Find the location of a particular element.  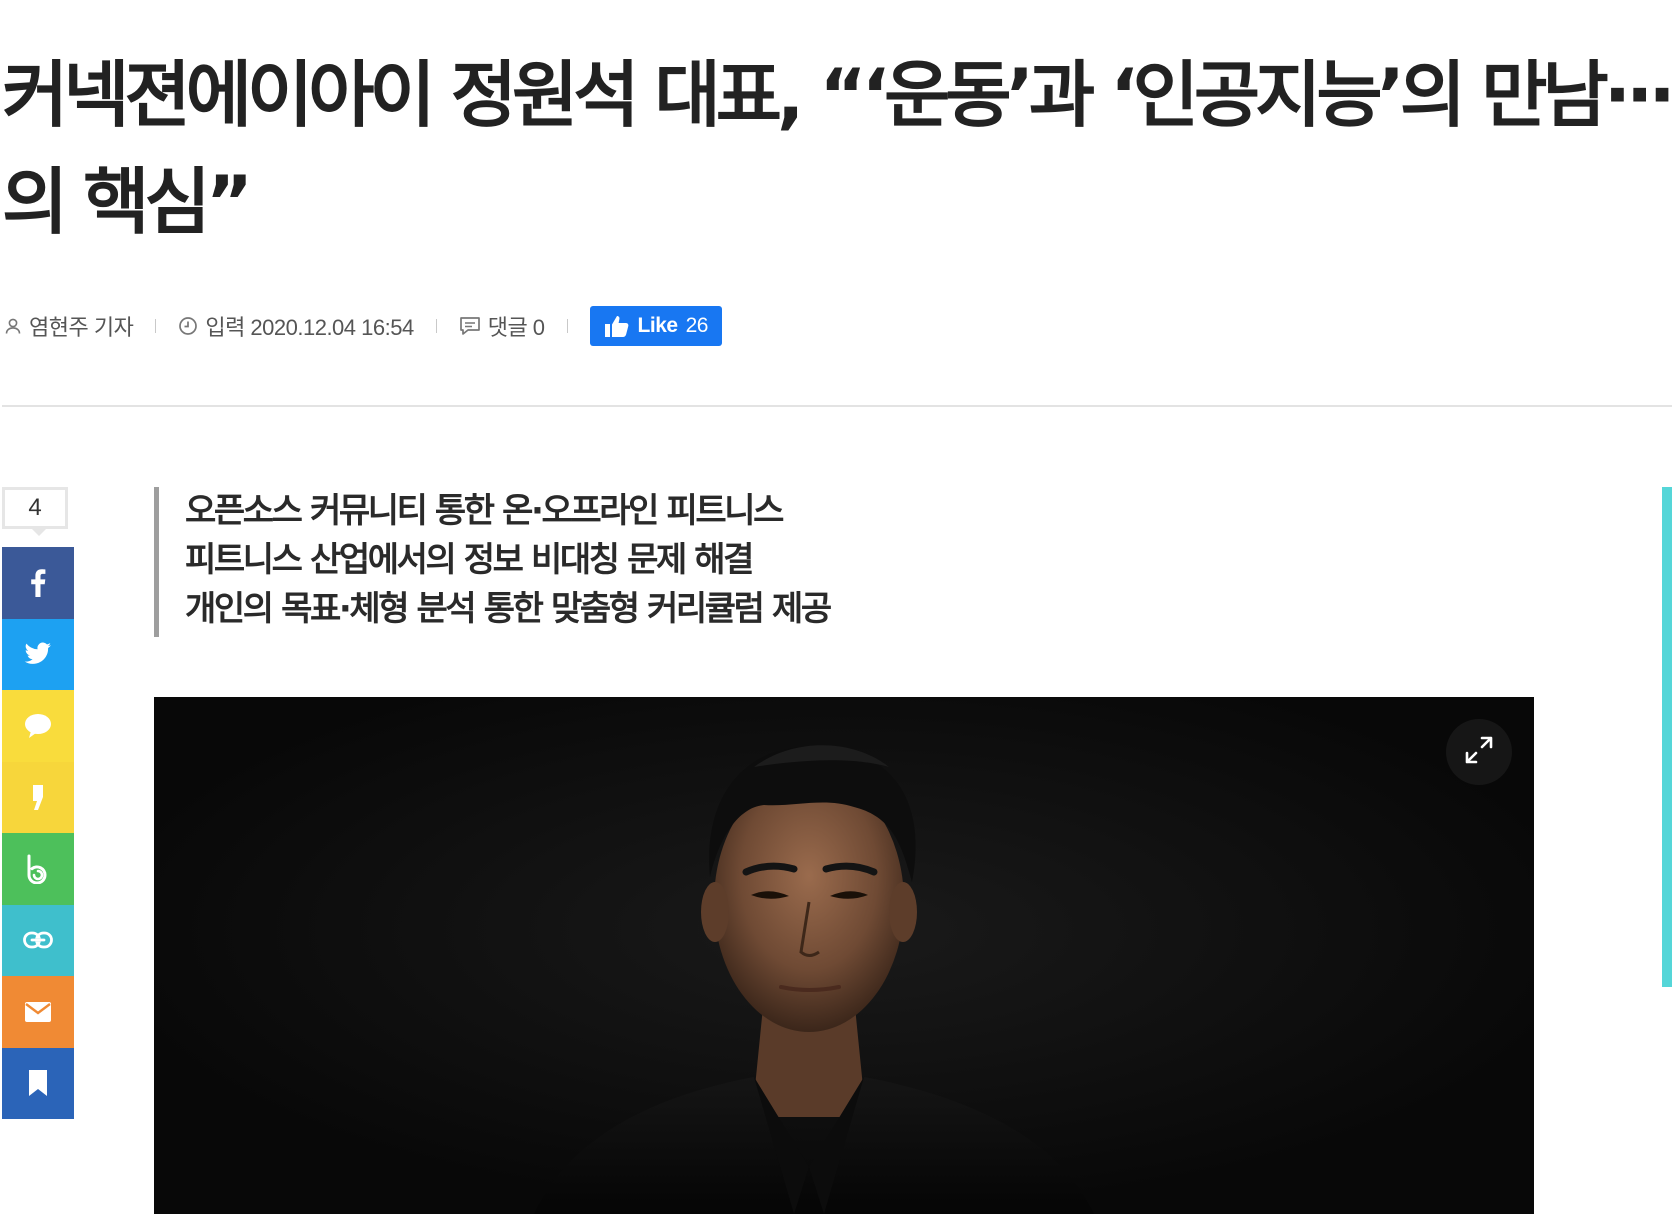

mail-icon is located at coordinates (38, 1012).